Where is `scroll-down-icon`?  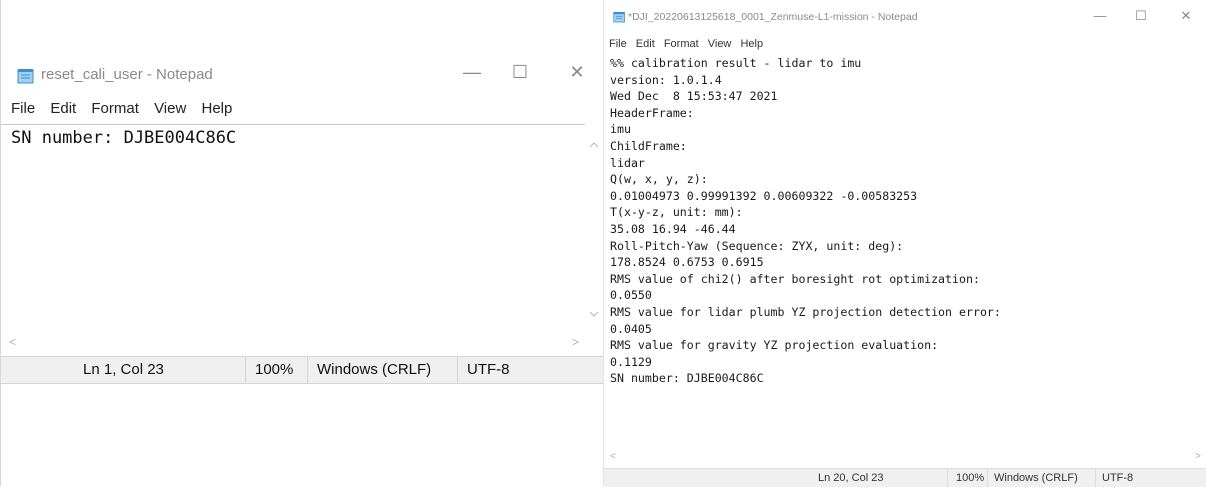 scroll-down-icon is located at coordinates (594, 314).